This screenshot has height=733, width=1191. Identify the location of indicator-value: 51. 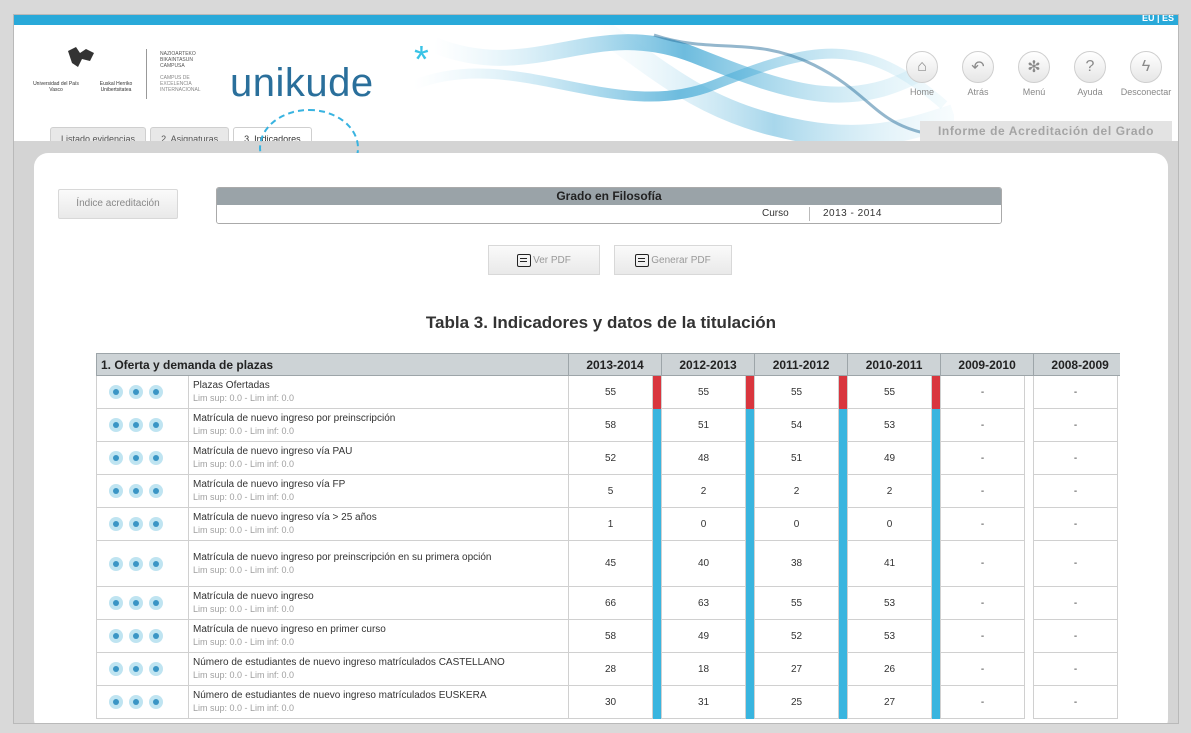
(797, 458).